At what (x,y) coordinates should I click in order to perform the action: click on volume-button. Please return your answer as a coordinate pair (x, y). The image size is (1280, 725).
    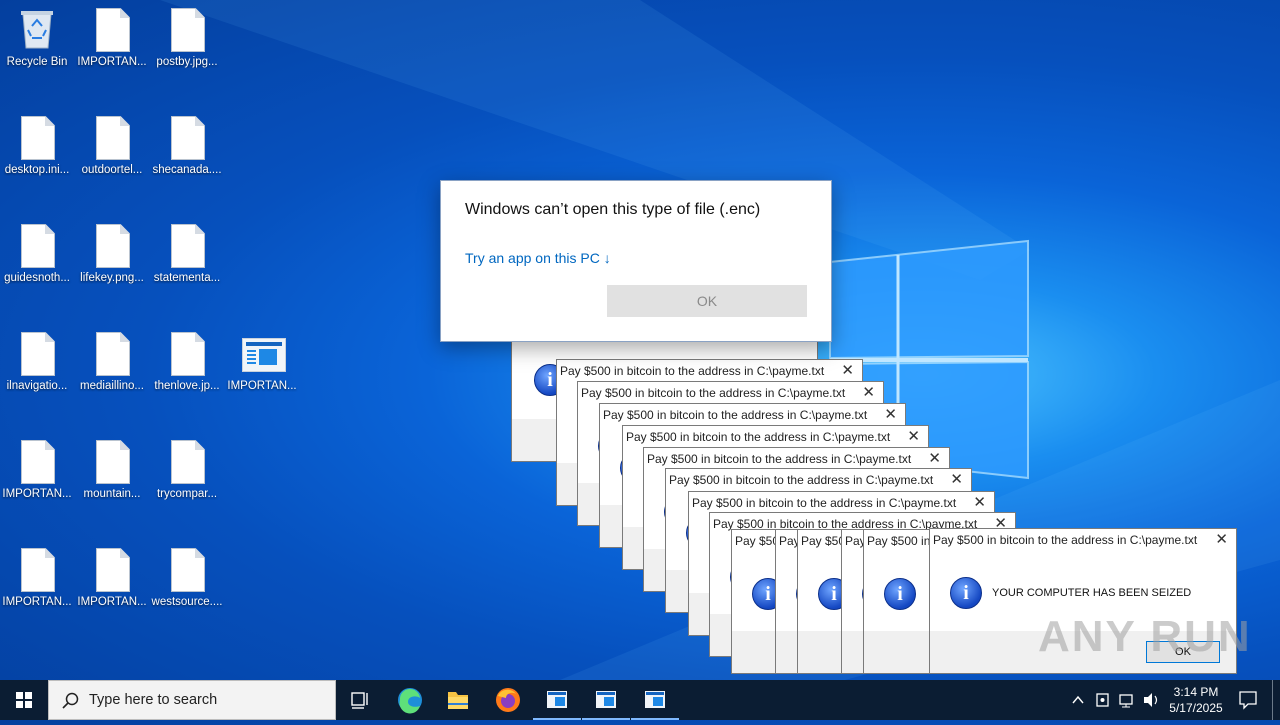
    Looking at the image, I should click on (1151, 700).